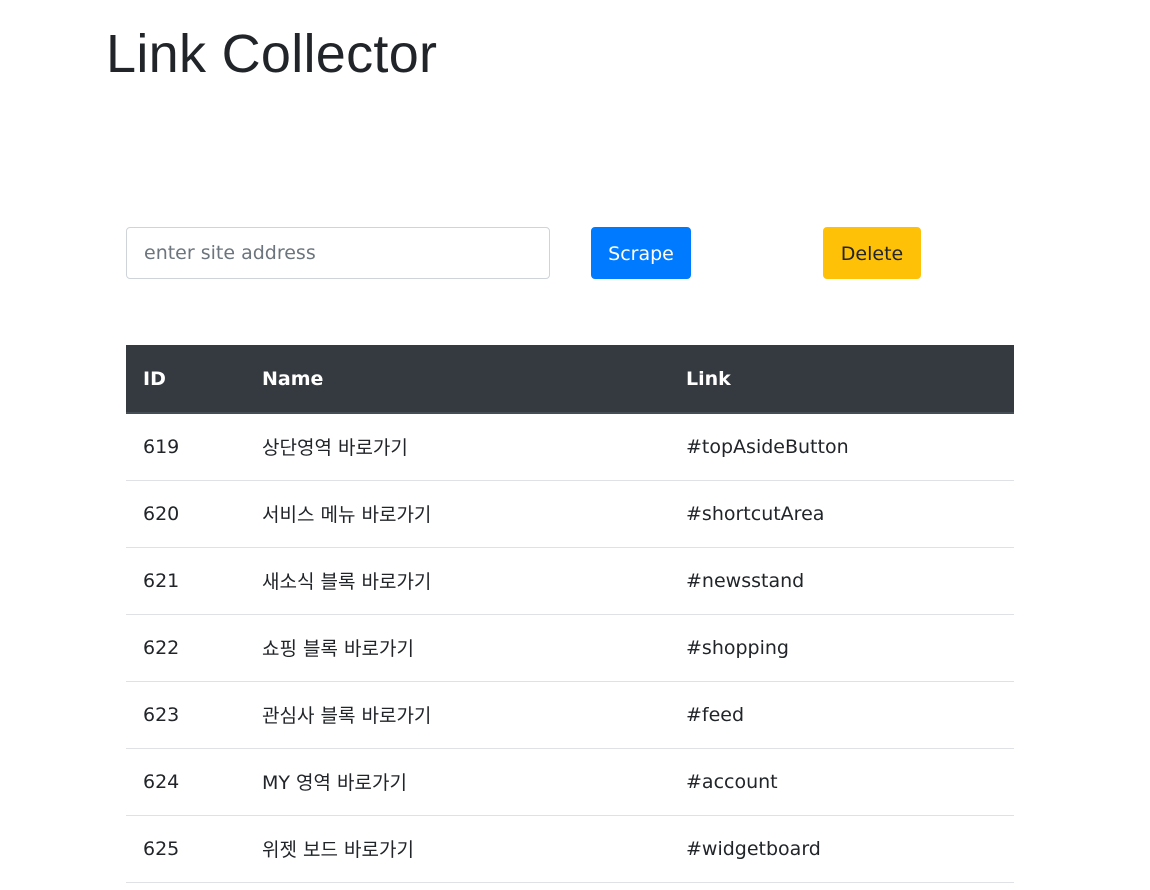  Describe the element at coordinates (457, 715) in the screenshot. I see `row-name: 관심사 블록 바로가기` at that location.